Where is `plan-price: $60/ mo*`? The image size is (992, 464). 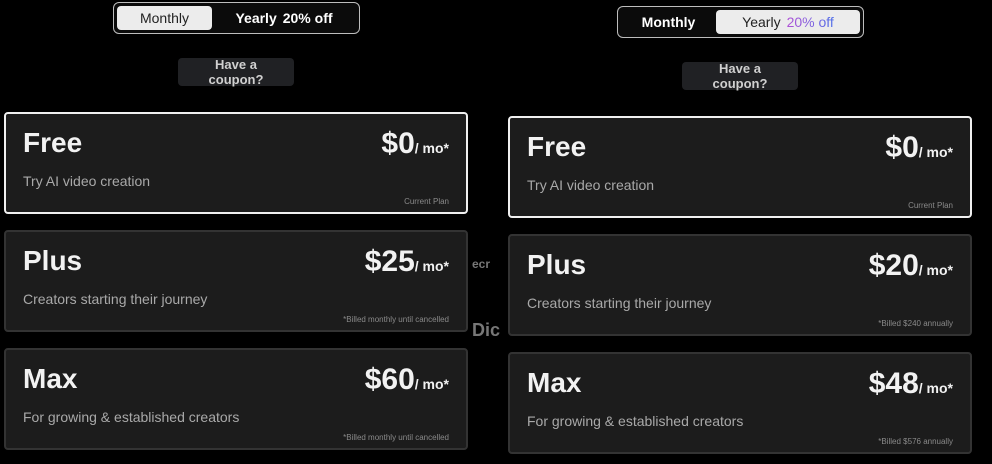
plan-price: $60/ mo* is located at coordinates (407, 380).